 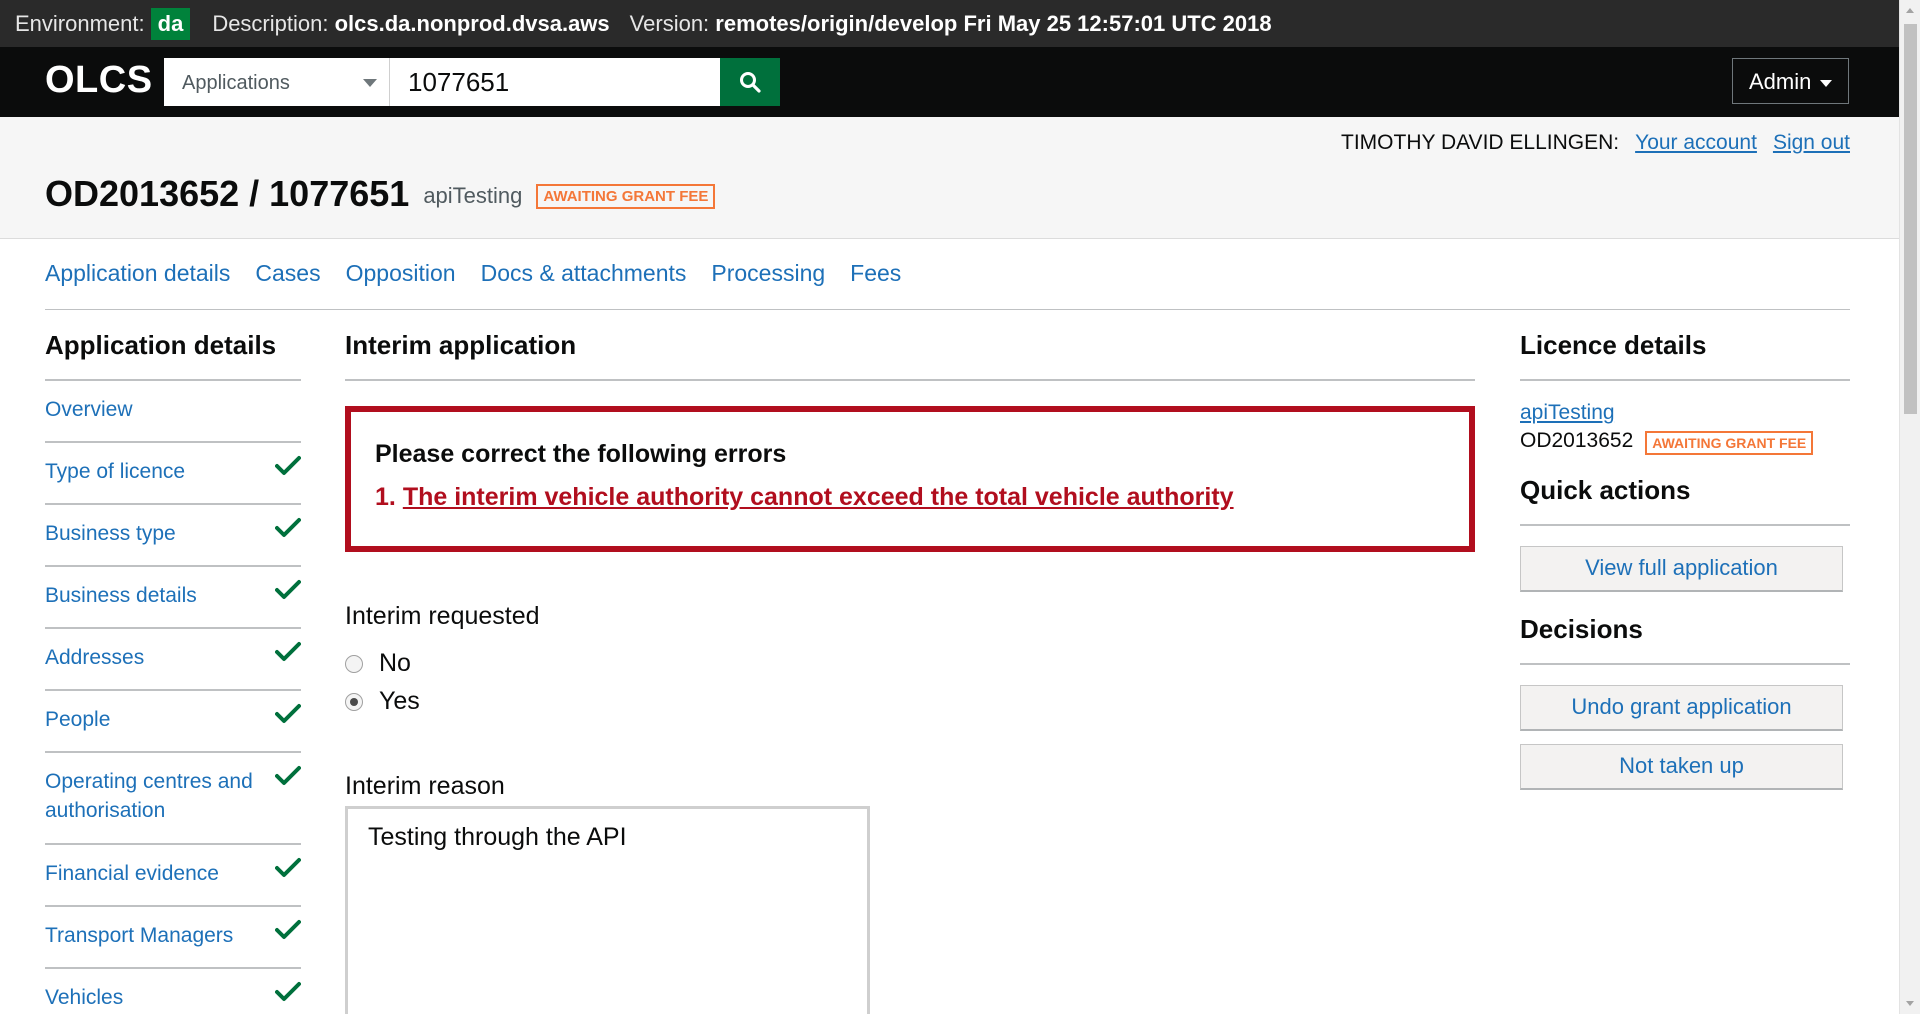 What do you see at coordinates (584, 274) in the screenshot?
I see `tab-docs-attachments: Docs & attachments` at bounding box center [584, 274].